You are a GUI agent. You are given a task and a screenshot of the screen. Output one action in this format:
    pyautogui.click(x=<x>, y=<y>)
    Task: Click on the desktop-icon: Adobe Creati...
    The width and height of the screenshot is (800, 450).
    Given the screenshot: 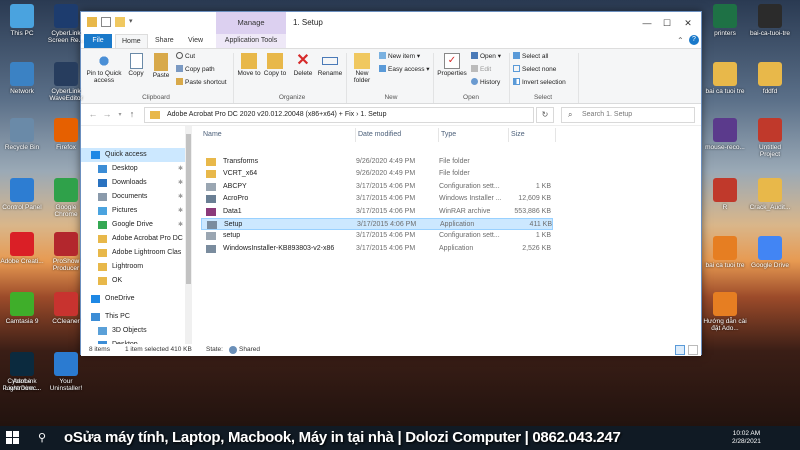 What is the action you would take?
    pyautogui.click(x=22, y=248)
    